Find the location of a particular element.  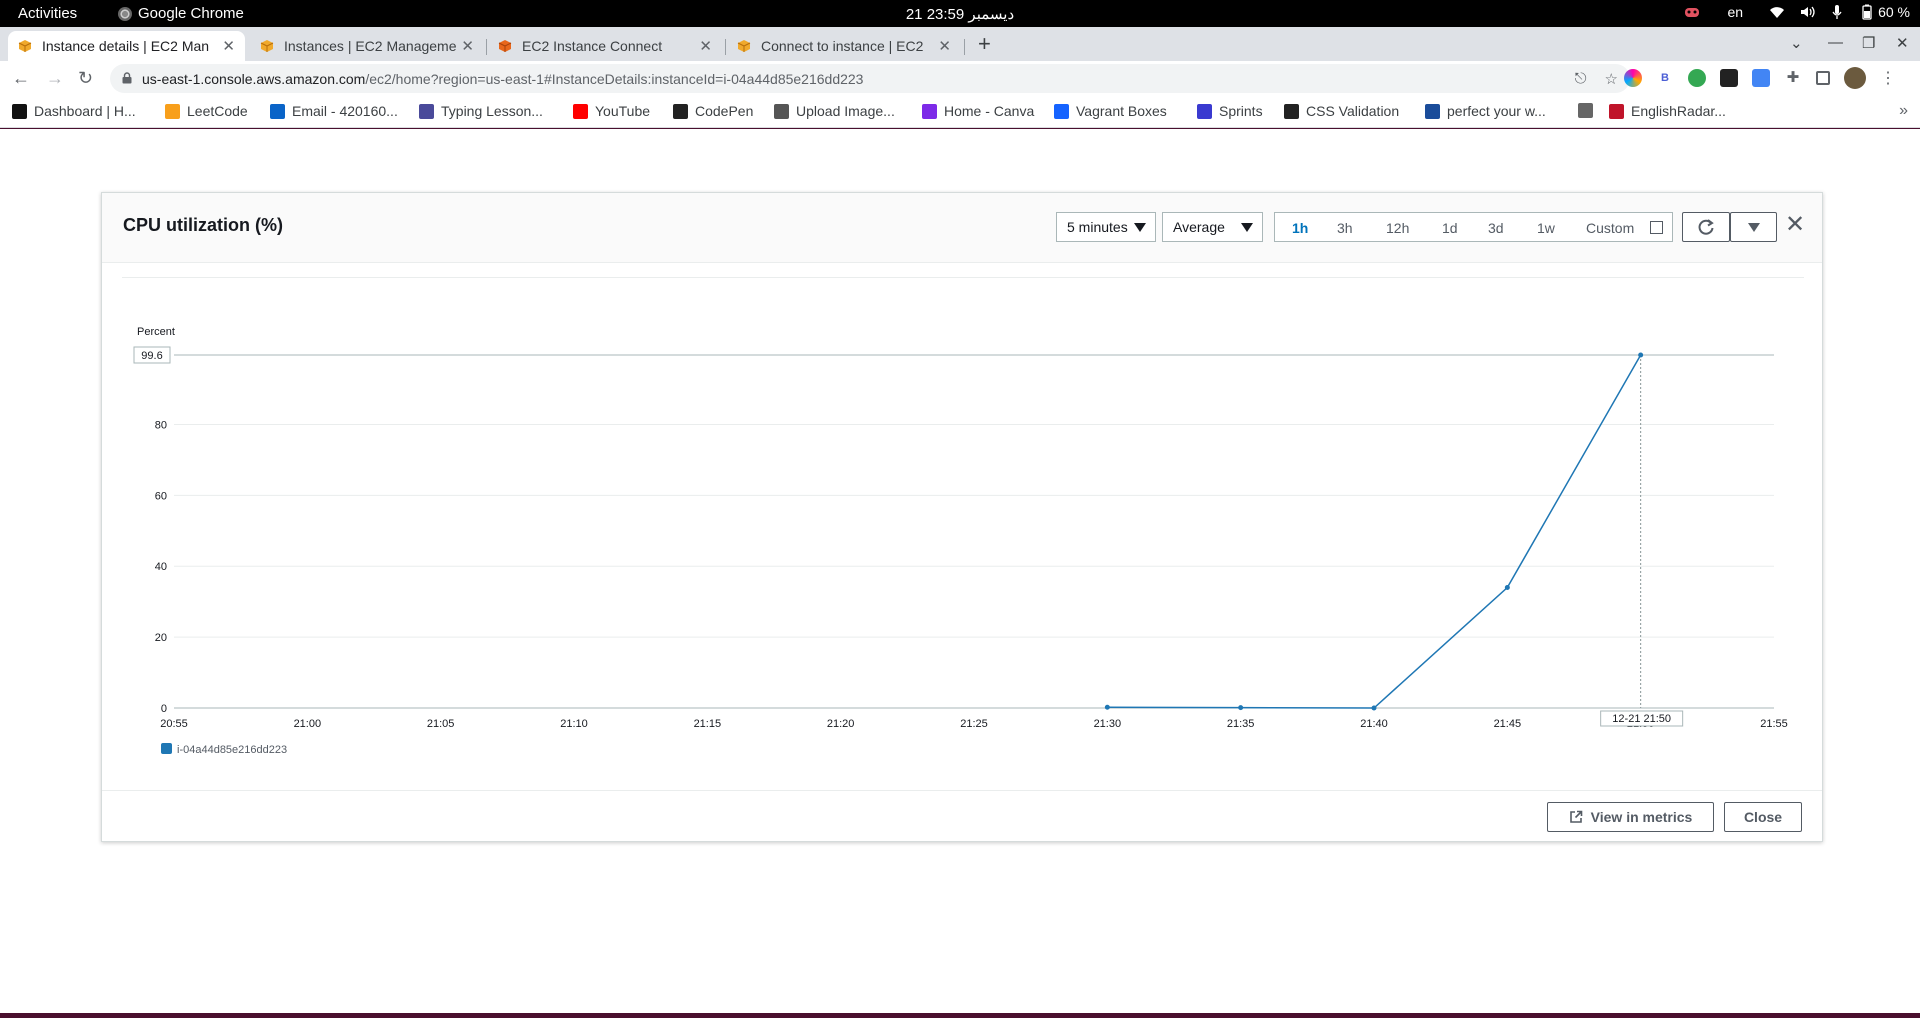

bookmark-item: CSS Validation is located at coordinates (1341, 111).